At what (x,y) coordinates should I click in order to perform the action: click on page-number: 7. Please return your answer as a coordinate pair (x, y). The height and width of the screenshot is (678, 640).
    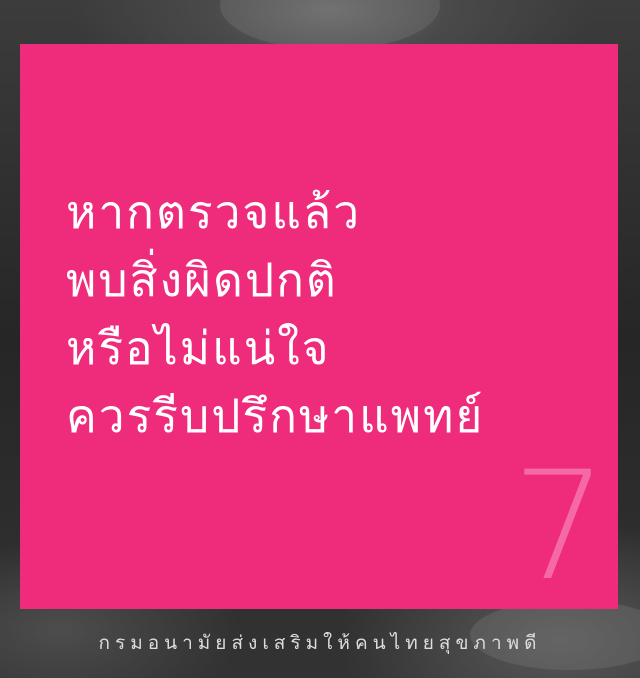
    Looking at the image, I should click on (560, 527).